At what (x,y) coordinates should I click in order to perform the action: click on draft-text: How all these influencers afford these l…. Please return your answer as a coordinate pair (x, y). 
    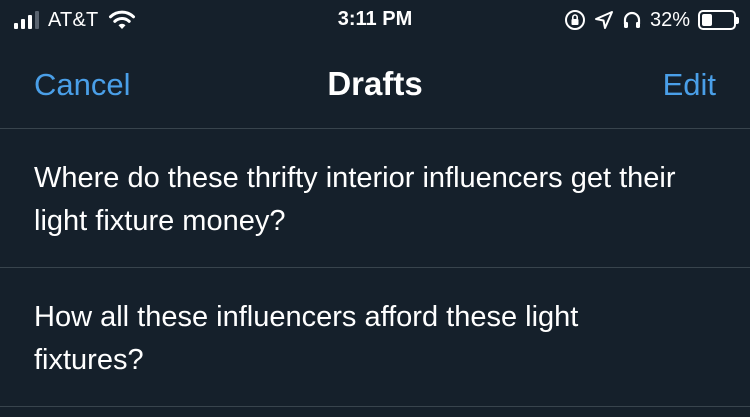
    Looking at the image, I should click on (306, 338).